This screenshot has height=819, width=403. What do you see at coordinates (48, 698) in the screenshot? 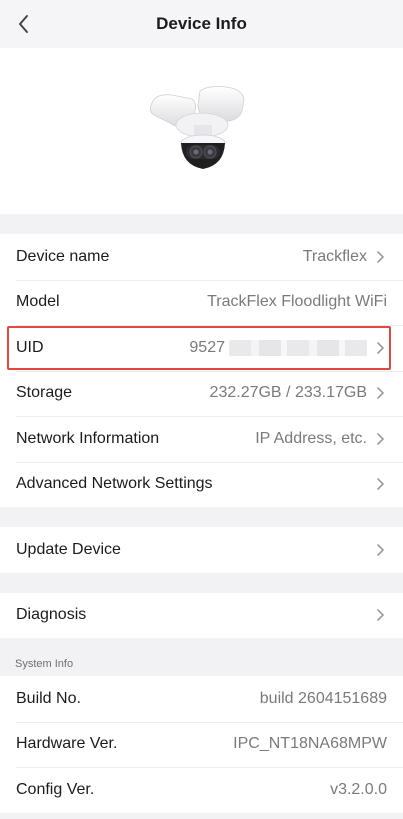
I see `build-number-label: Build No.` at bounding box center [48, 698].